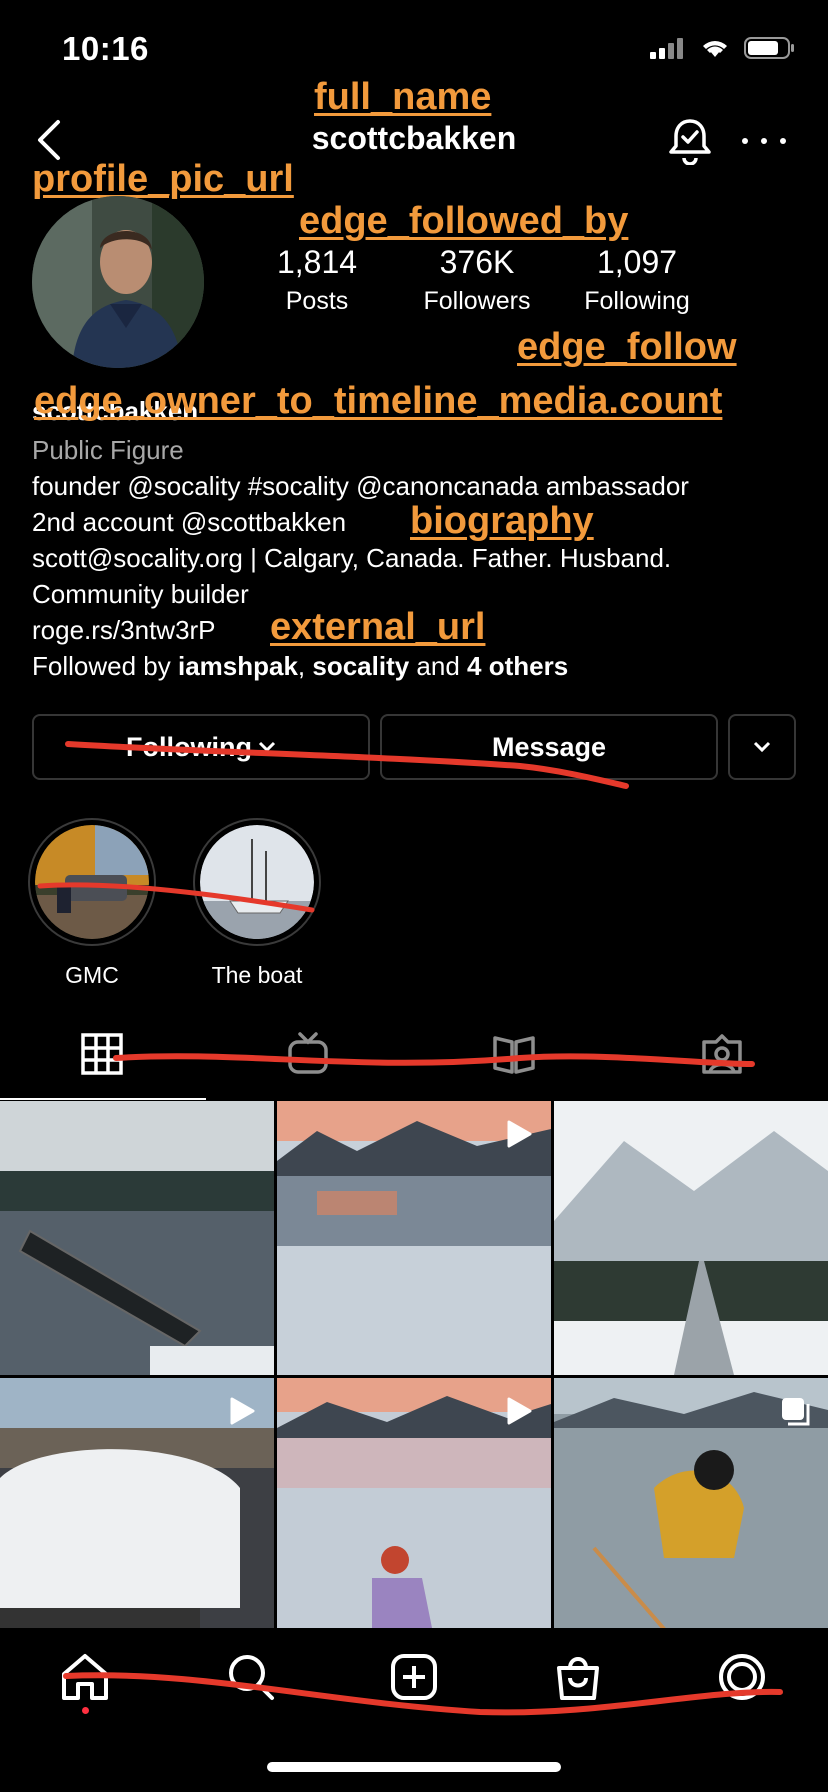 The image size is (828, 1792). Describe the element at coordinates (434, 1060) in the screenshot. I see `scribble-line` at that location.